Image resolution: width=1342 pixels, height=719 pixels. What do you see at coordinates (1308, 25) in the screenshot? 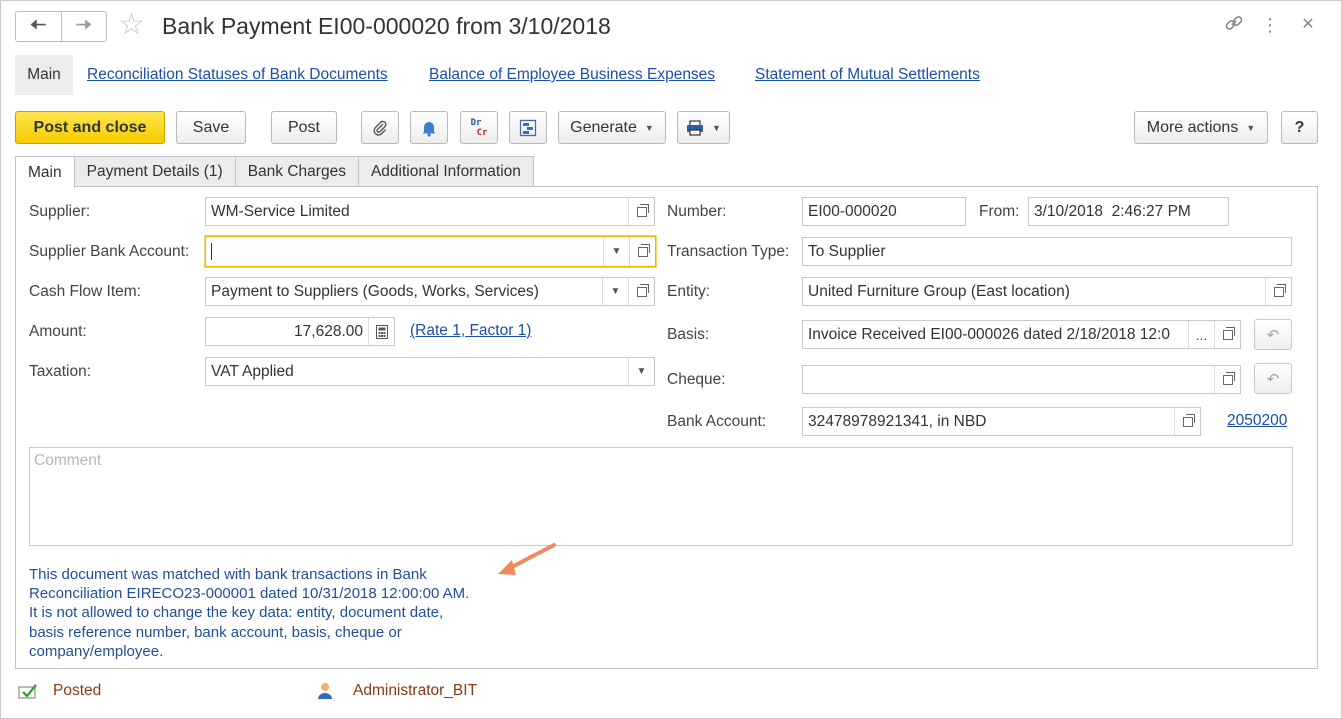
I see `close-icon: ✕` at bounding box center [1308, 25].